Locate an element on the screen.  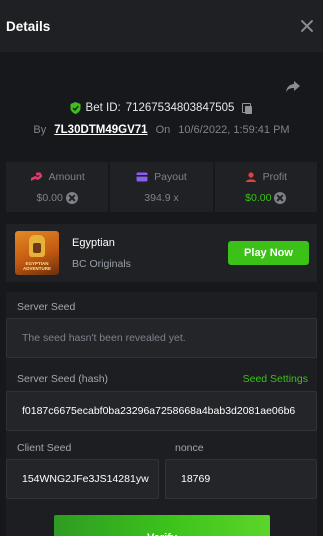
server-seed-label: Server Seed is located at coordinates (46, 307).